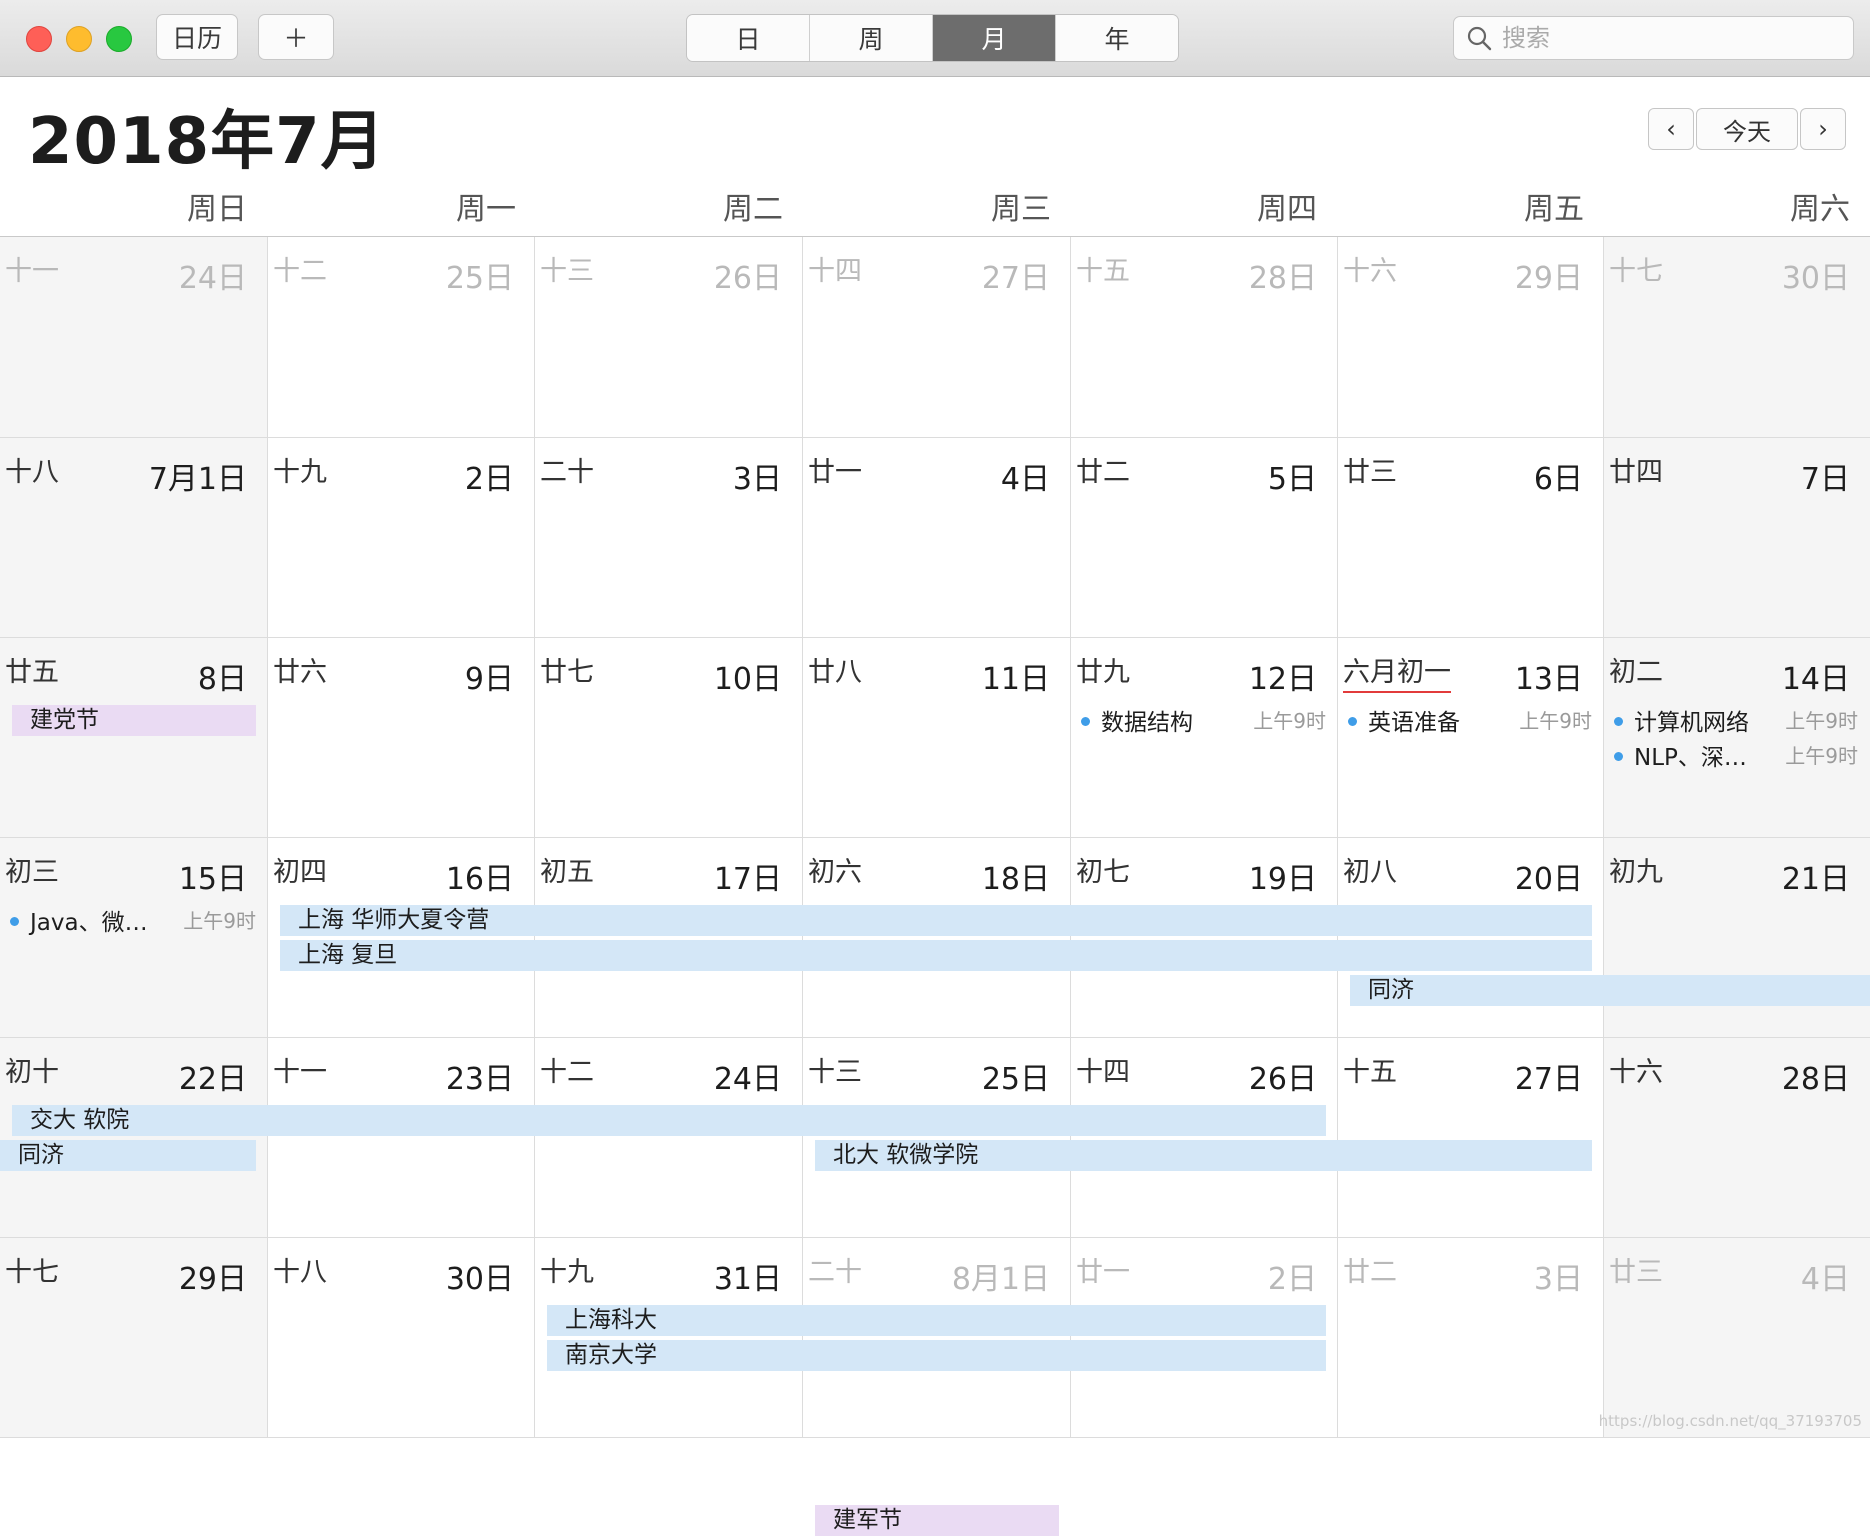 The width and height of the screenshot is (1870, 1536). I want to click on all-day-event: 南京大学, so click(936, 1355).